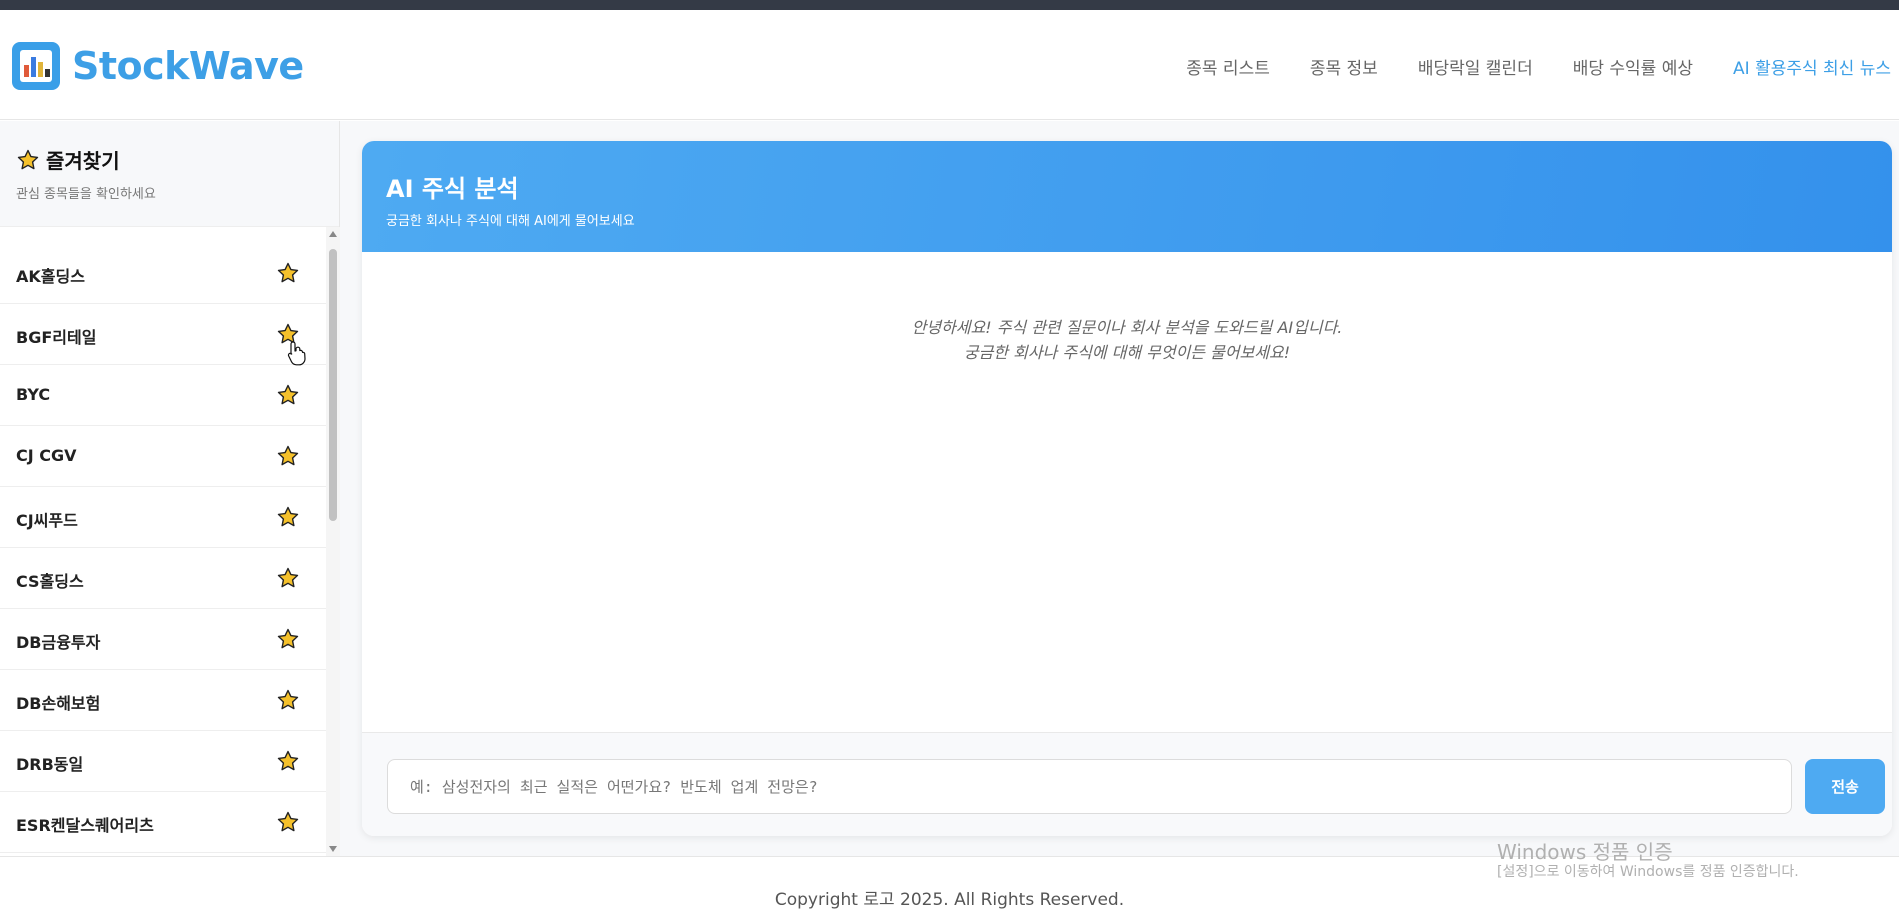 This screenshot has height=924, width=1899. What do you see at coordinates (163, 517) in the screenshot?
I see `list-item: CJ씨푸드` at bounding box center [163, 517].